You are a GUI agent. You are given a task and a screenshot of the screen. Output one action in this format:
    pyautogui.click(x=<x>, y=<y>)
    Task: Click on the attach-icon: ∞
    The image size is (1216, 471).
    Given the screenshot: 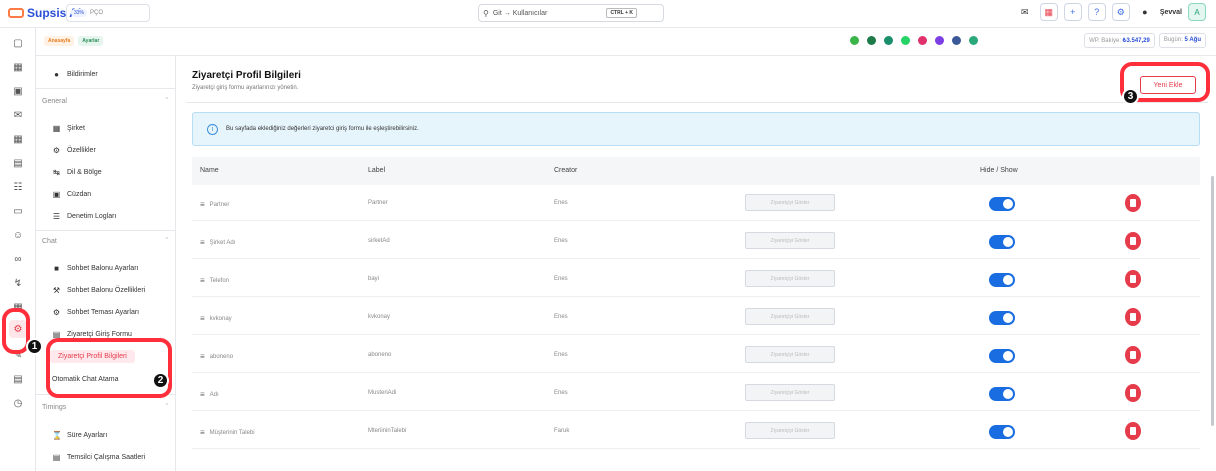 What is the action you would take?
    pyautogui.click(x=18, y=259)
    